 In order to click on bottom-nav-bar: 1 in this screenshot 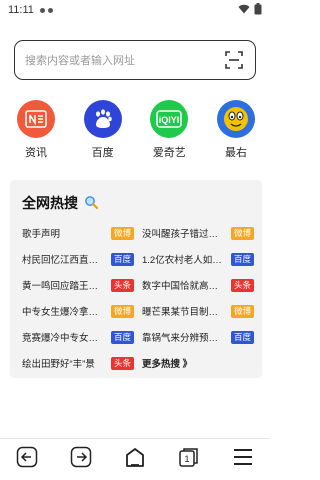, I will do `click(135, 459)`.